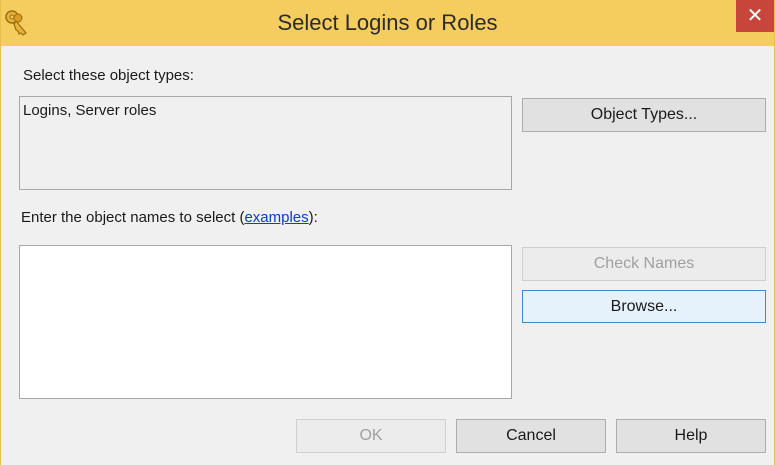 This screenshot has width=775, height=465. I want to click on window-title: Select Logins or Roles, so click(387, 22).